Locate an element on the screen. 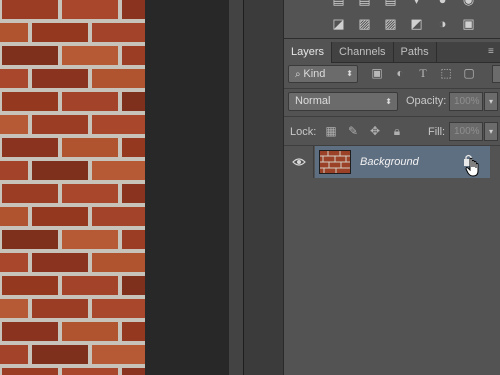  filter-toggle is located at coordinates (496, 74).